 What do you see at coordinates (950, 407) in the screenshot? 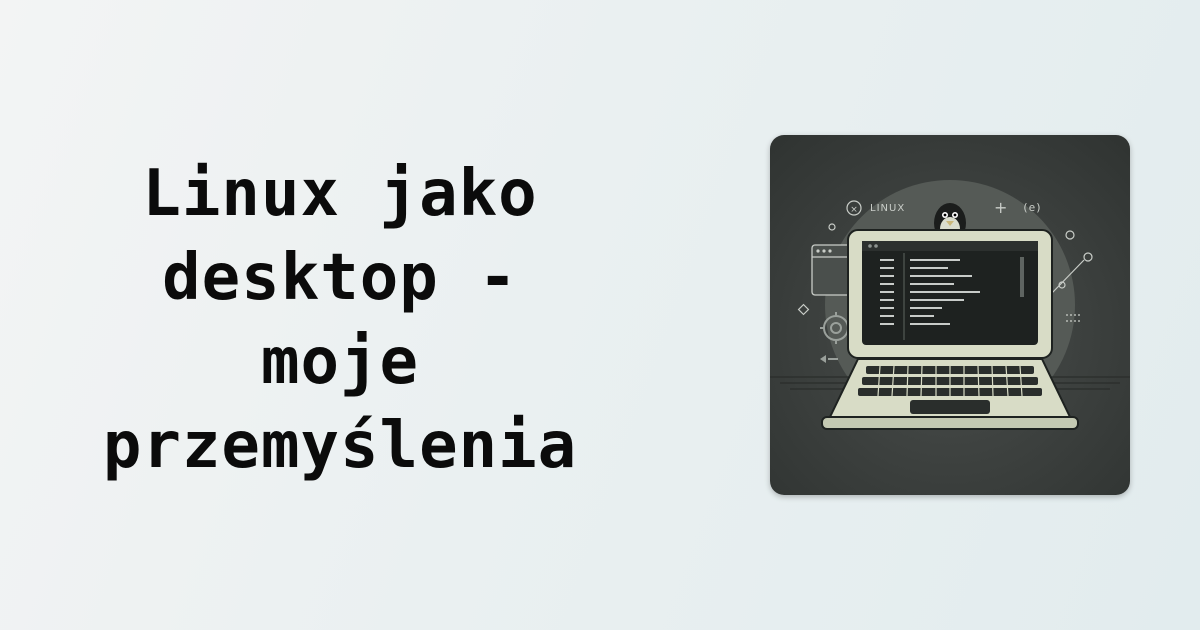
I see `touchpad` at bounding box center [950, 407].